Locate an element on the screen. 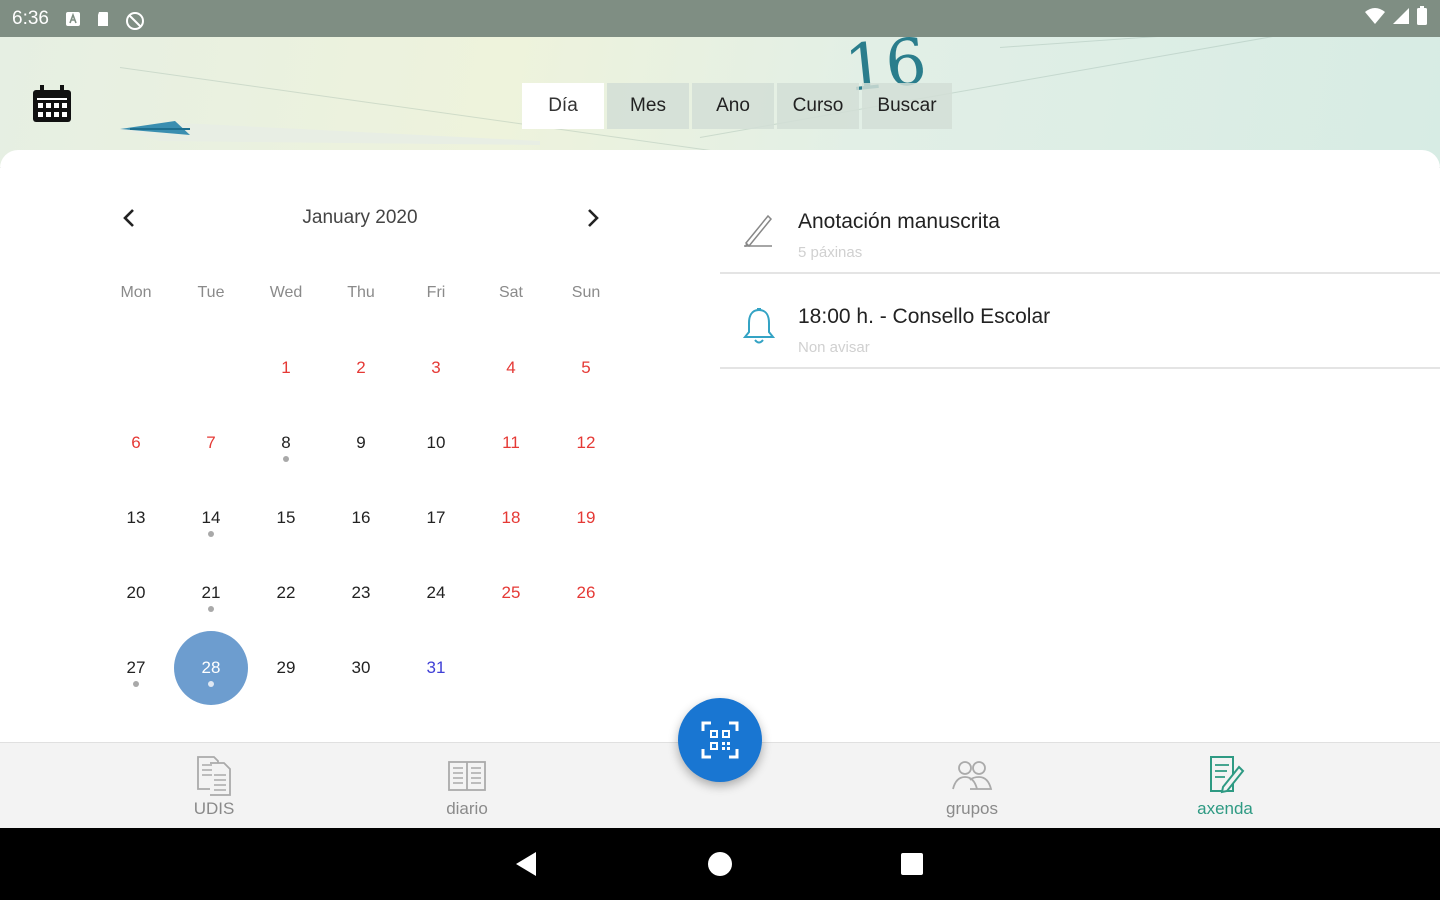 Image resolution: width=1440 pixels, height=900 pixels. day-number: 12 is located at coordinates (586, 442).